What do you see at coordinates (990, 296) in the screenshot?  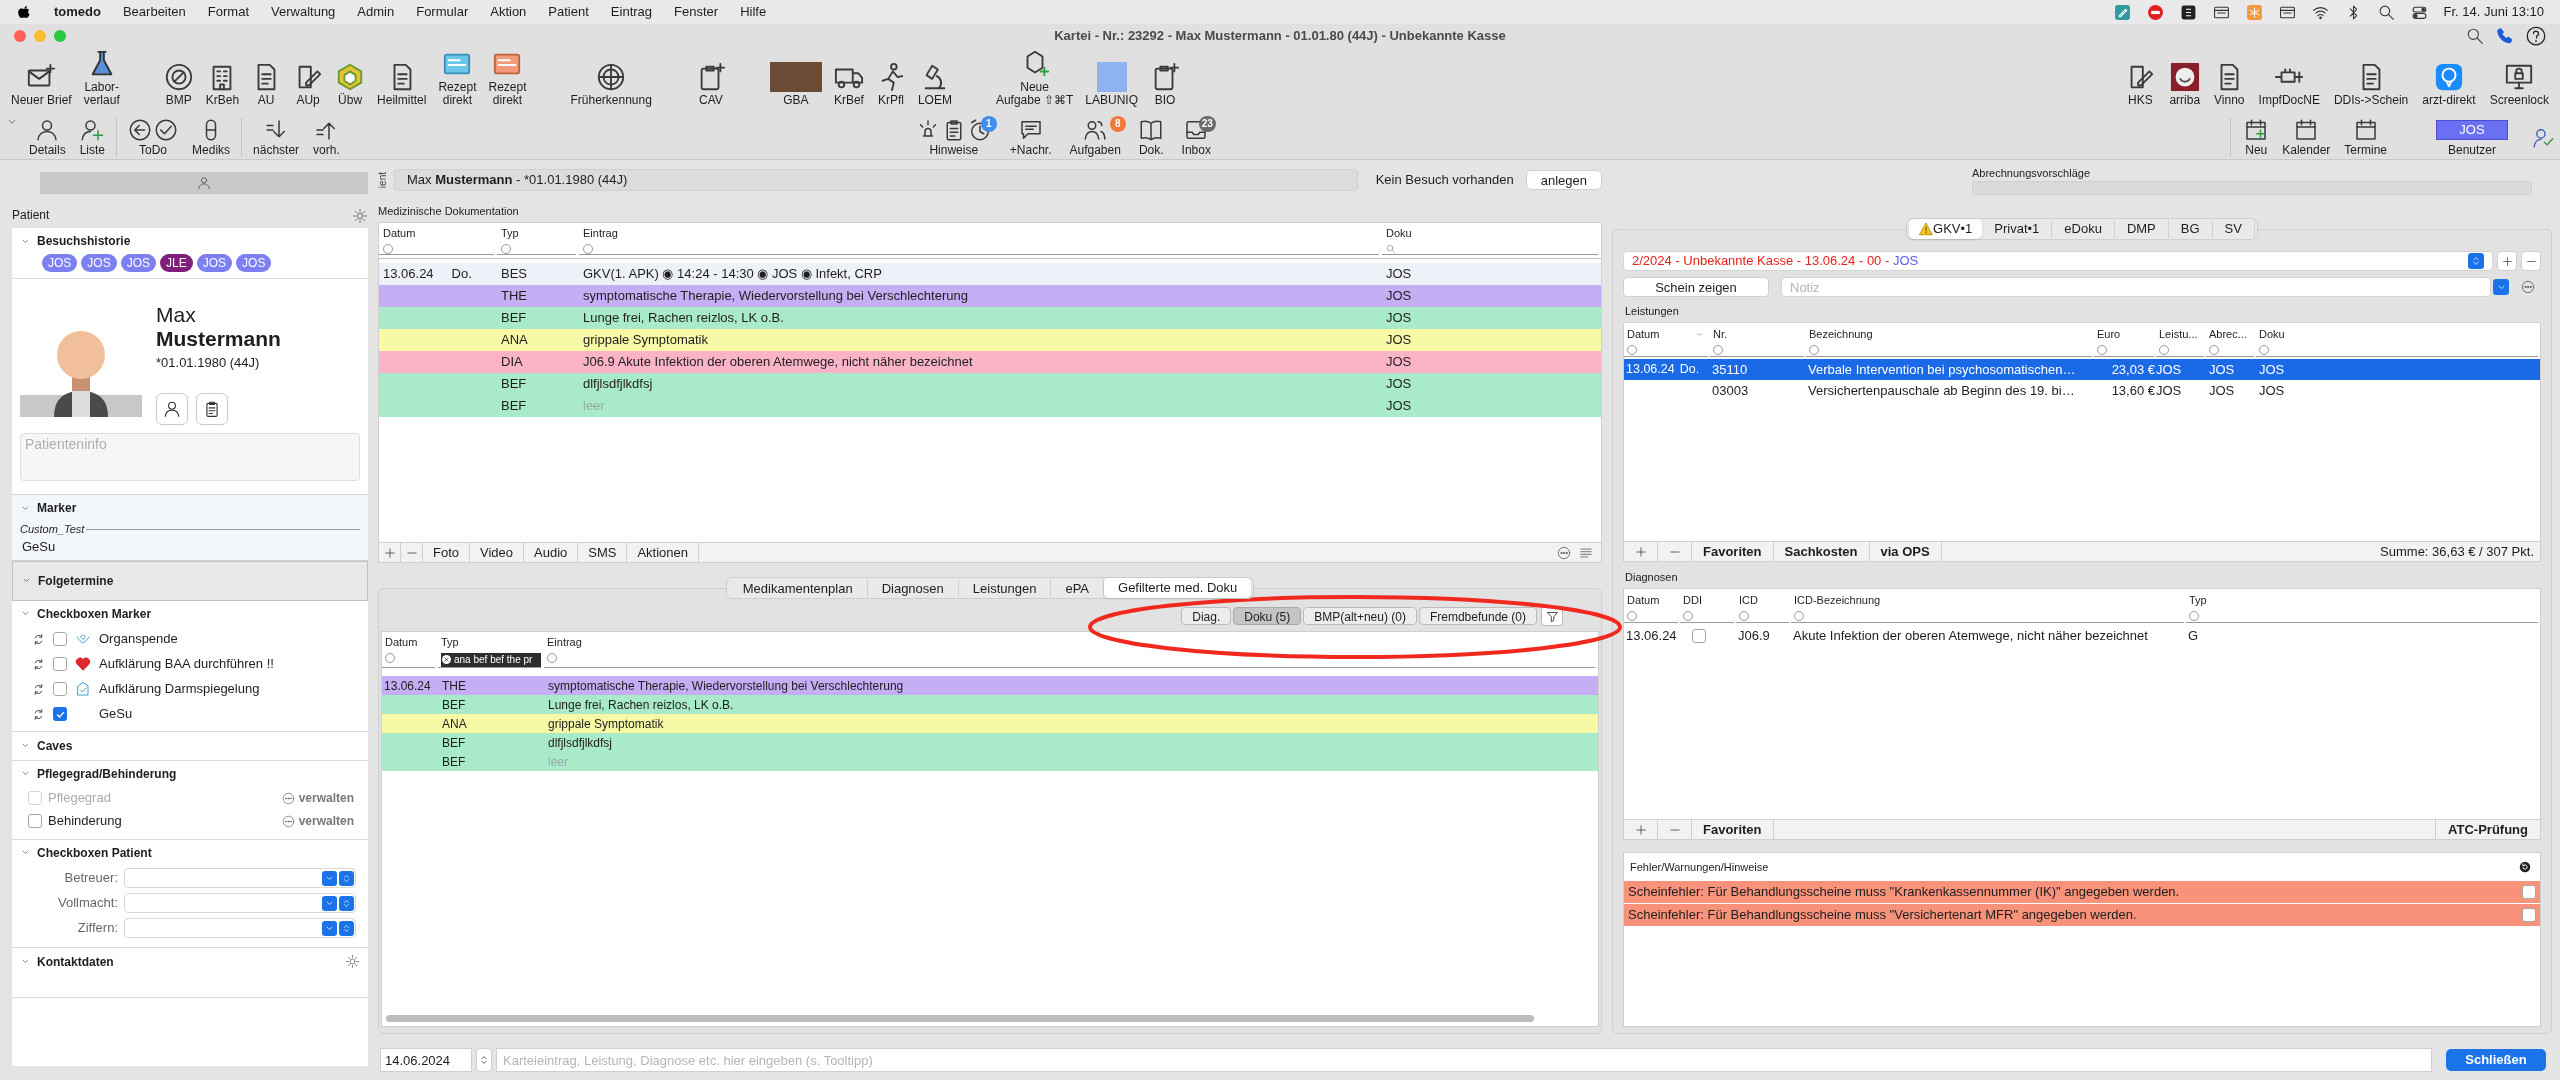 I see `table-row: THE symptomatische Therapie, Wiedervorstellung bei Verschlechterung JOS` at bounding box center [990, 296].